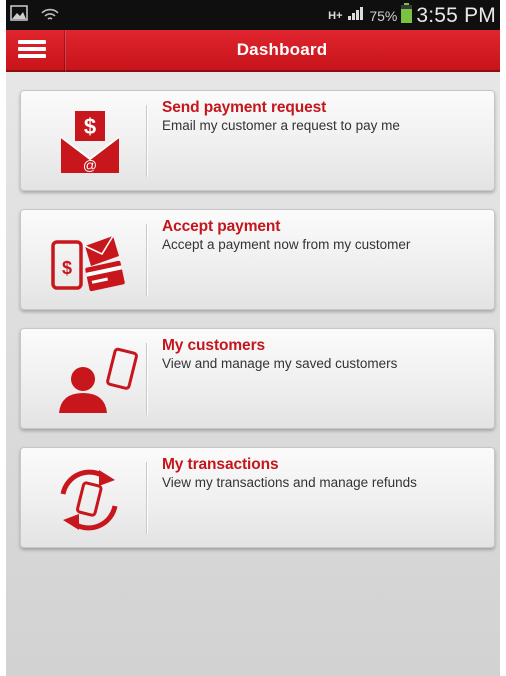 This screenshot has width=506, height=676. I want to click on card-title: My customers, so click(214, 345).